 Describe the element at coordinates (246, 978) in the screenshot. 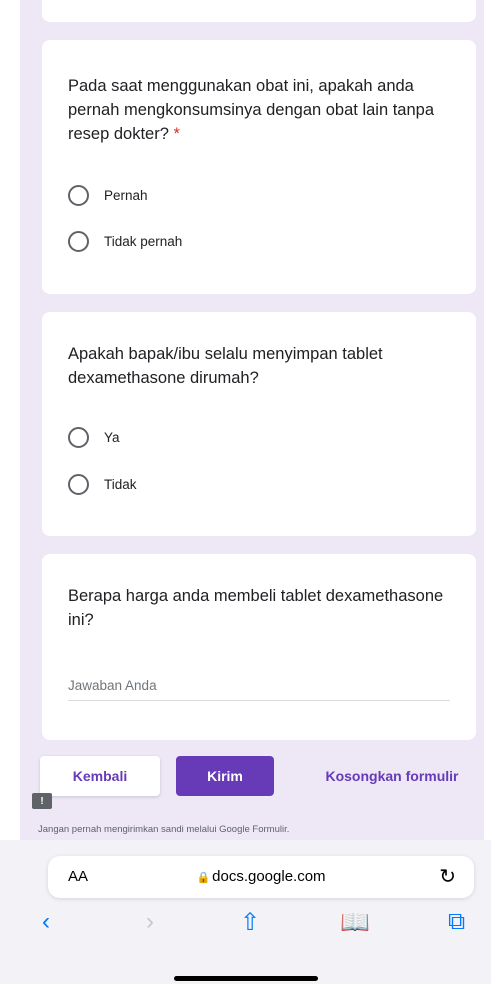

I see `home-indicator` at that location.